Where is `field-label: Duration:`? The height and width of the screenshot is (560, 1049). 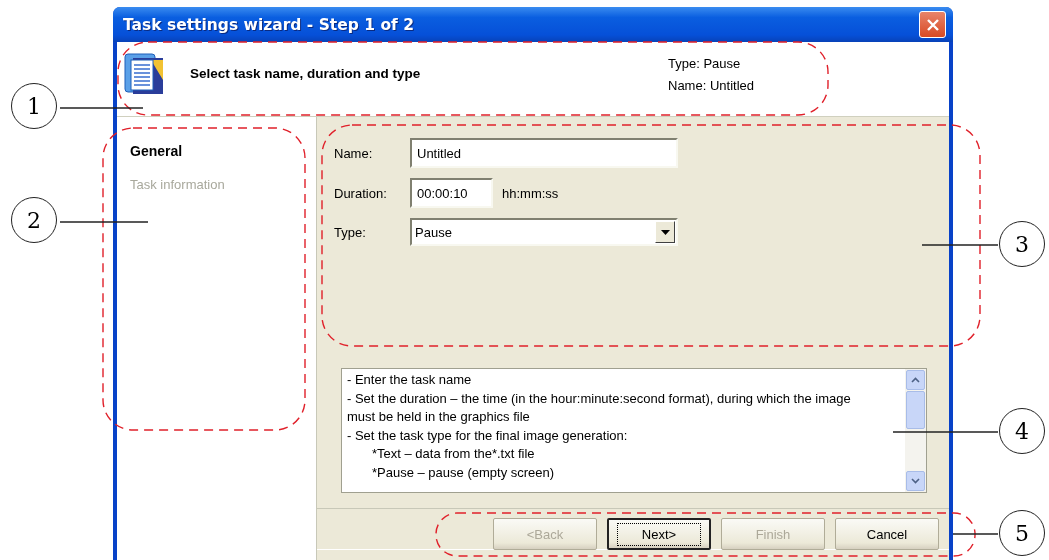
field-label: Duration: is located at coordinates (361, 193).